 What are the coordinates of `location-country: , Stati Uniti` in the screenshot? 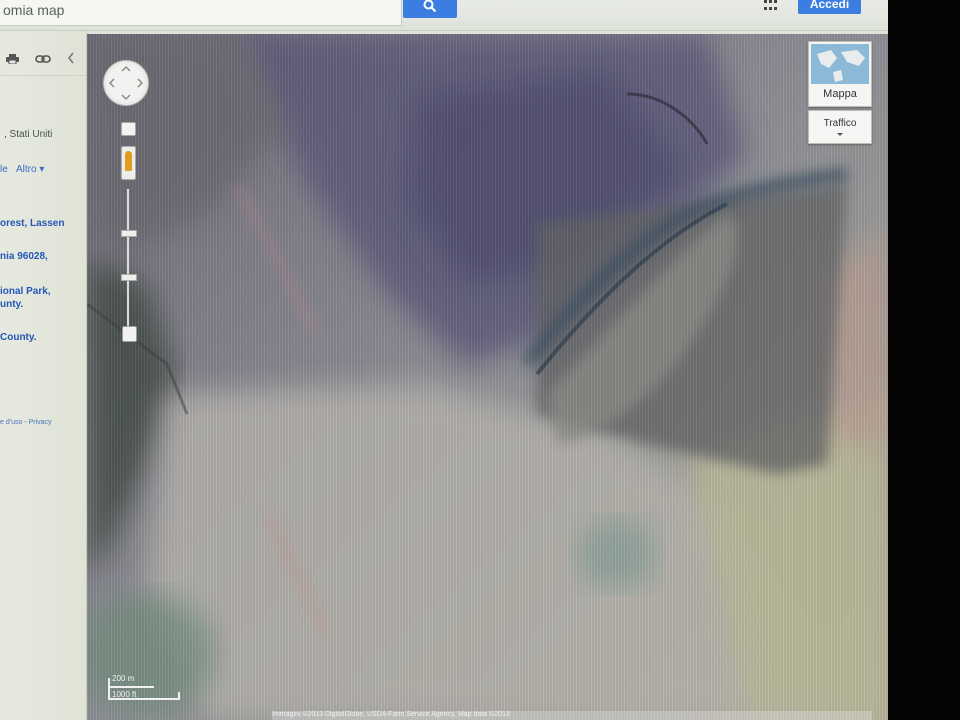 It's located at (28, 134).